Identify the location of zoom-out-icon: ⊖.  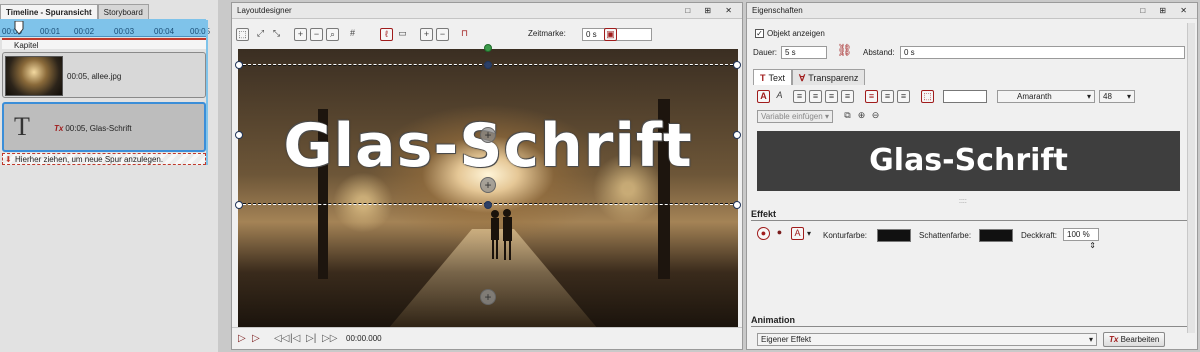
(875, 116).